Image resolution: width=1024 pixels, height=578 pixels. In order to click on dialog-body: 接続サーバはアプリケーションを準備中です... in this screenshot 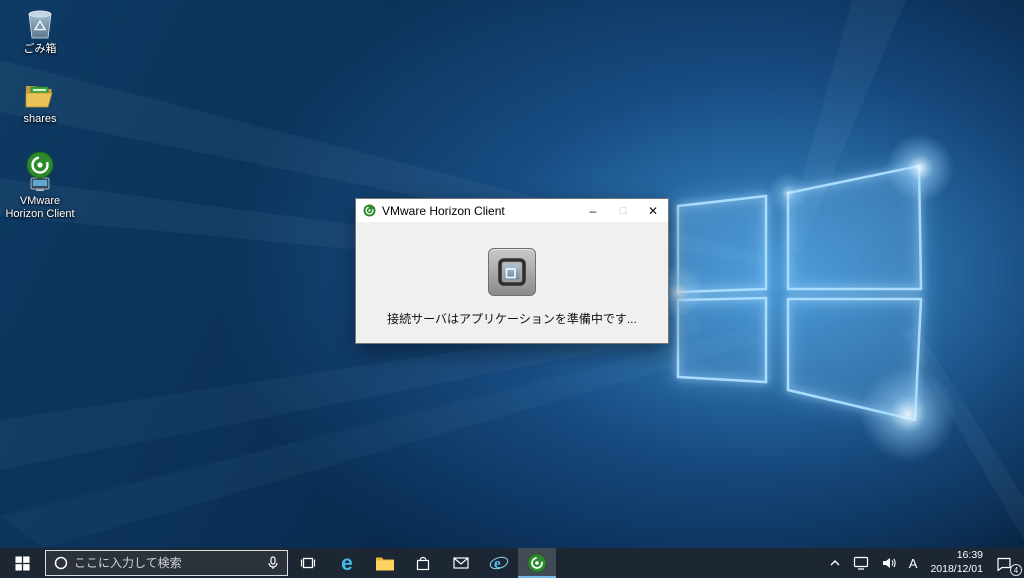, I will do `click(512, 274)`.